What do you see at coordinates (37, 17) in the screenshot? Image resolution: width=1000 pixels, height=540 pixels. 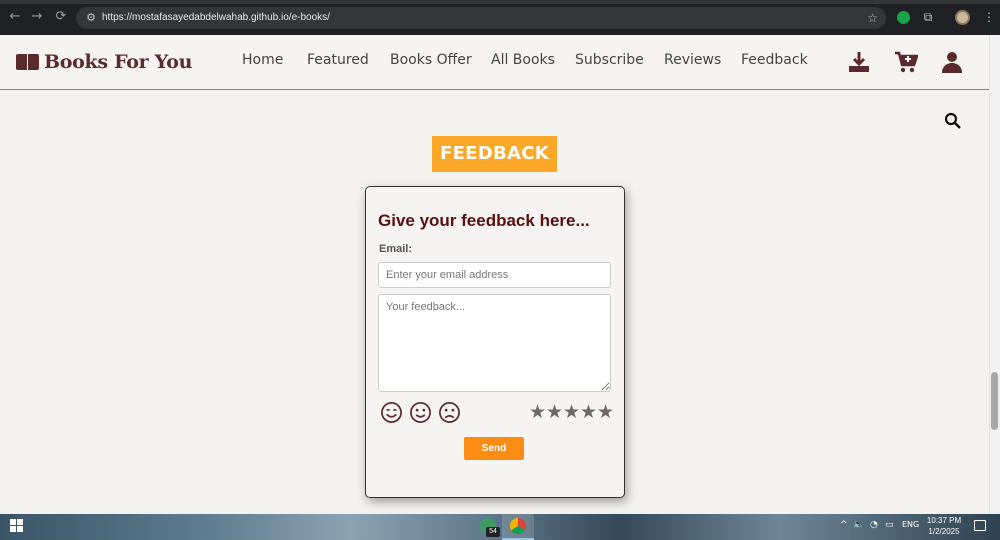 I see `forward-icon: →` at bounding box center [37, 17].